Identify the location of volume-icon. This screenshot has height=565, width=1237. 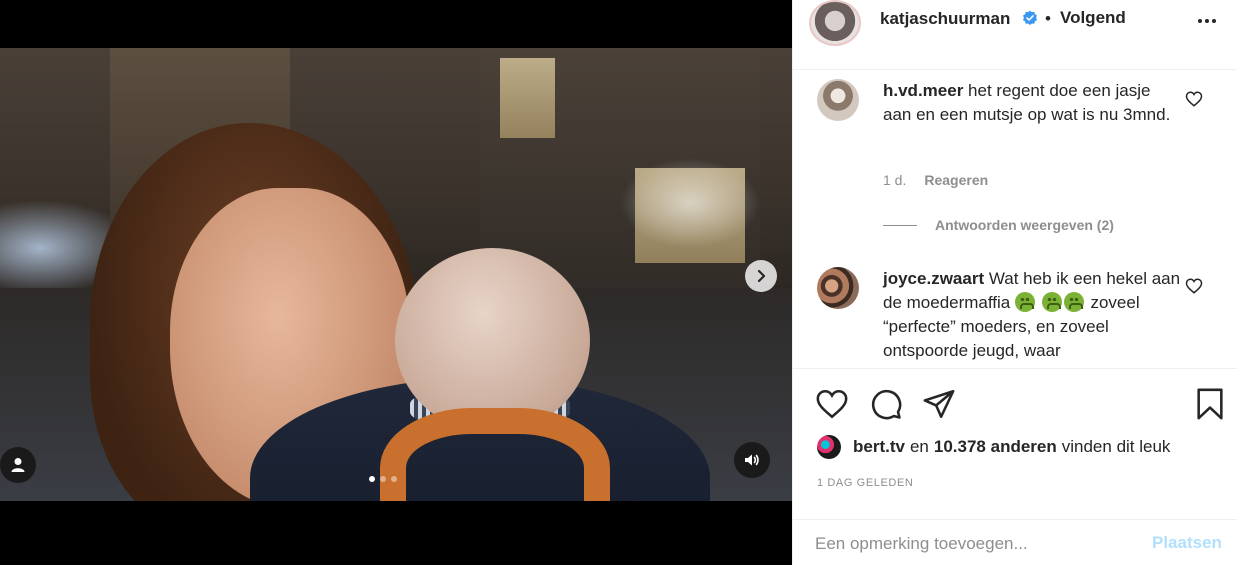
(752, 460).